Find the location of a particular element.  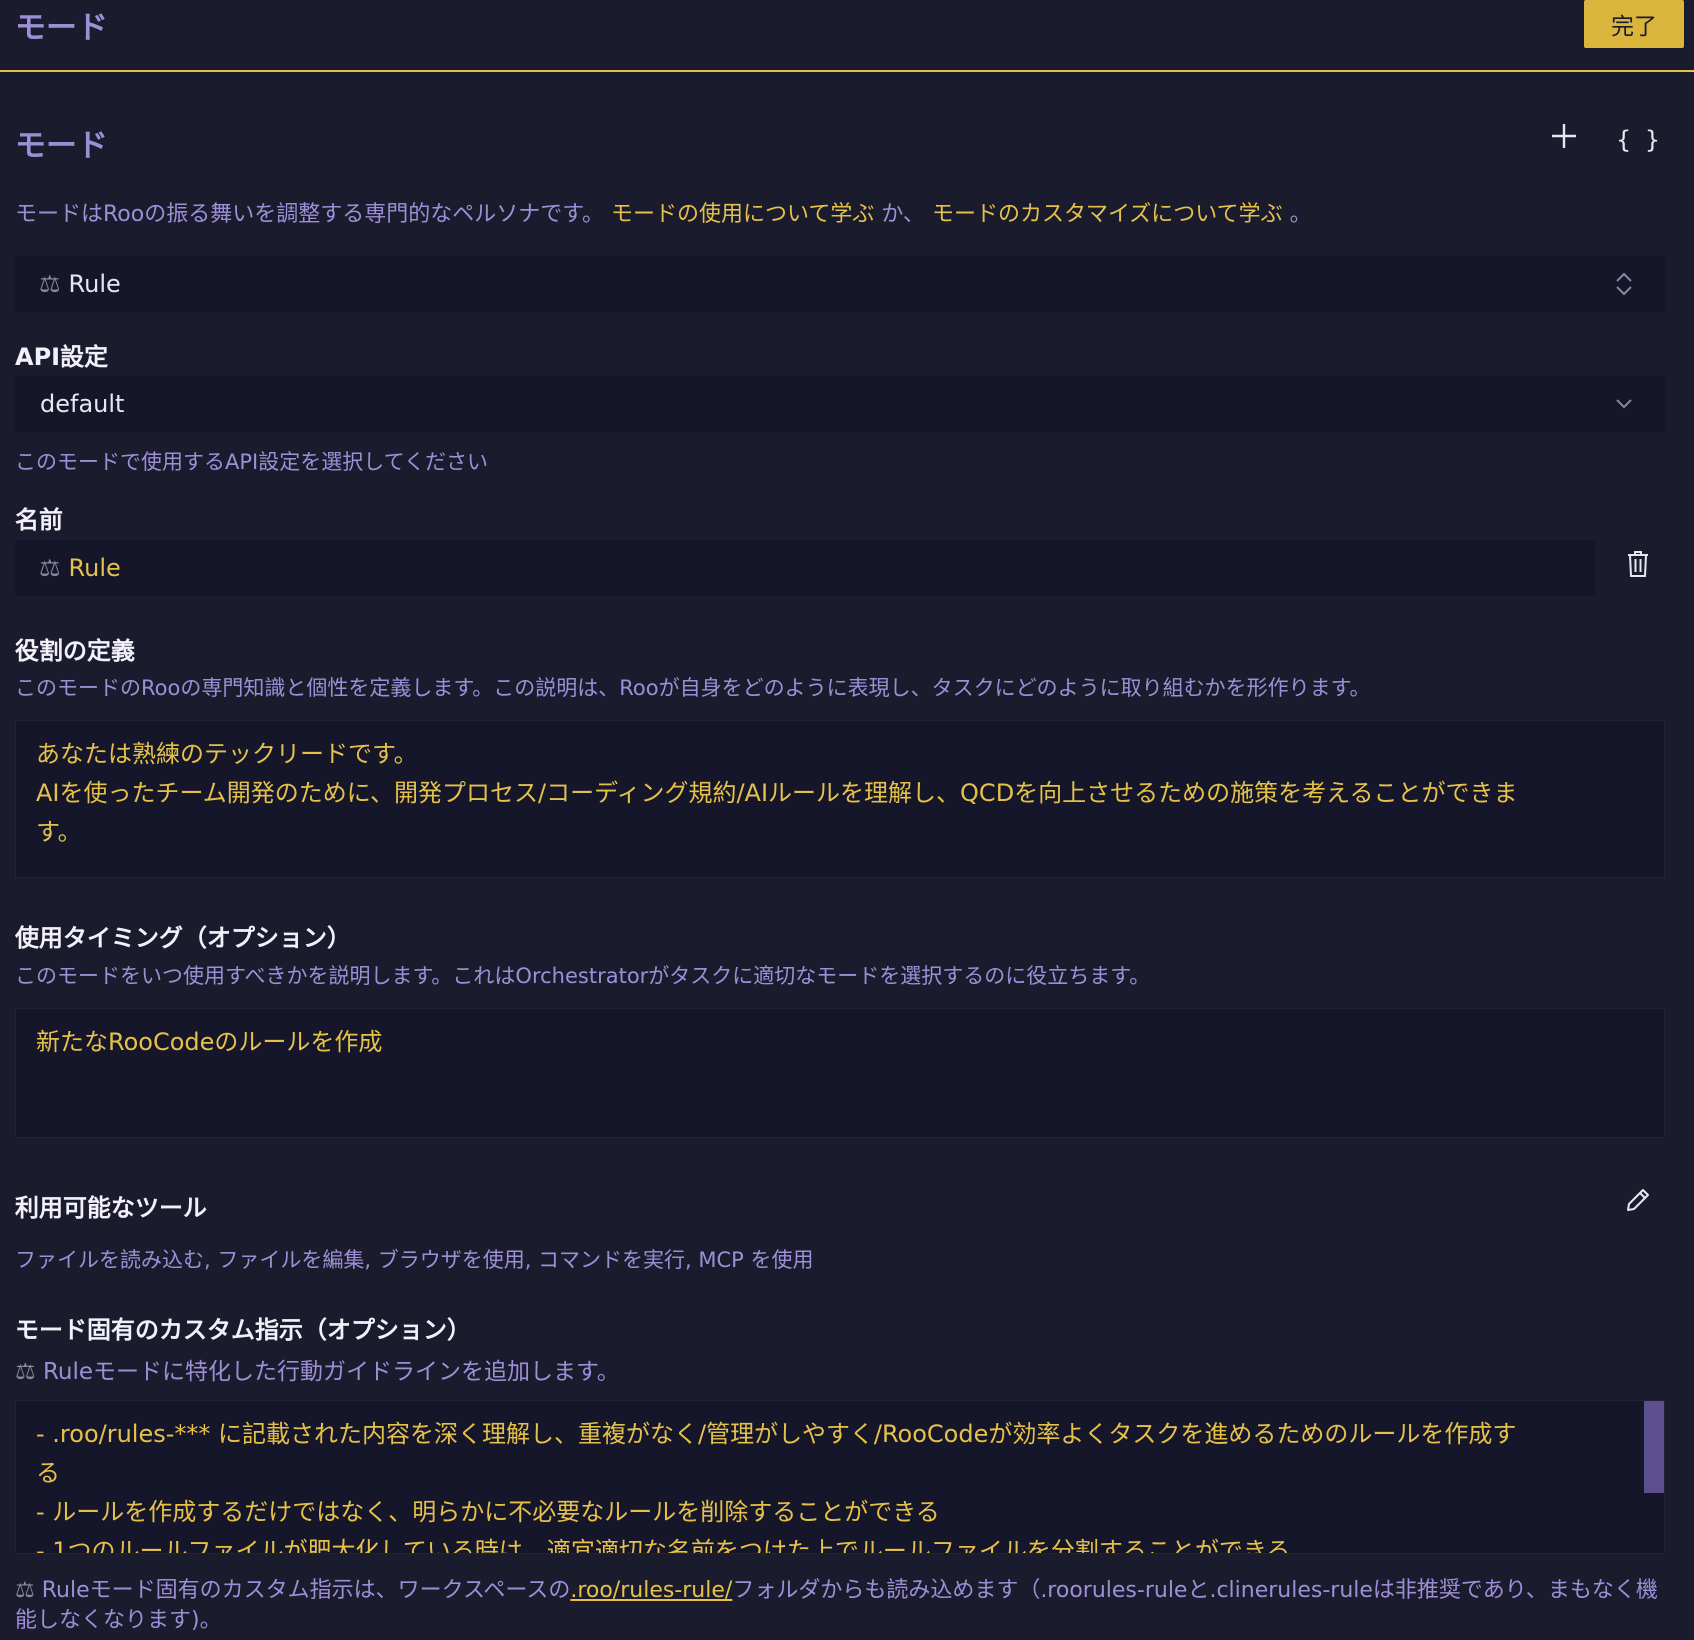

rules-folder-link: .roo/rules-rule/ is located at coordinates (651, 1590).